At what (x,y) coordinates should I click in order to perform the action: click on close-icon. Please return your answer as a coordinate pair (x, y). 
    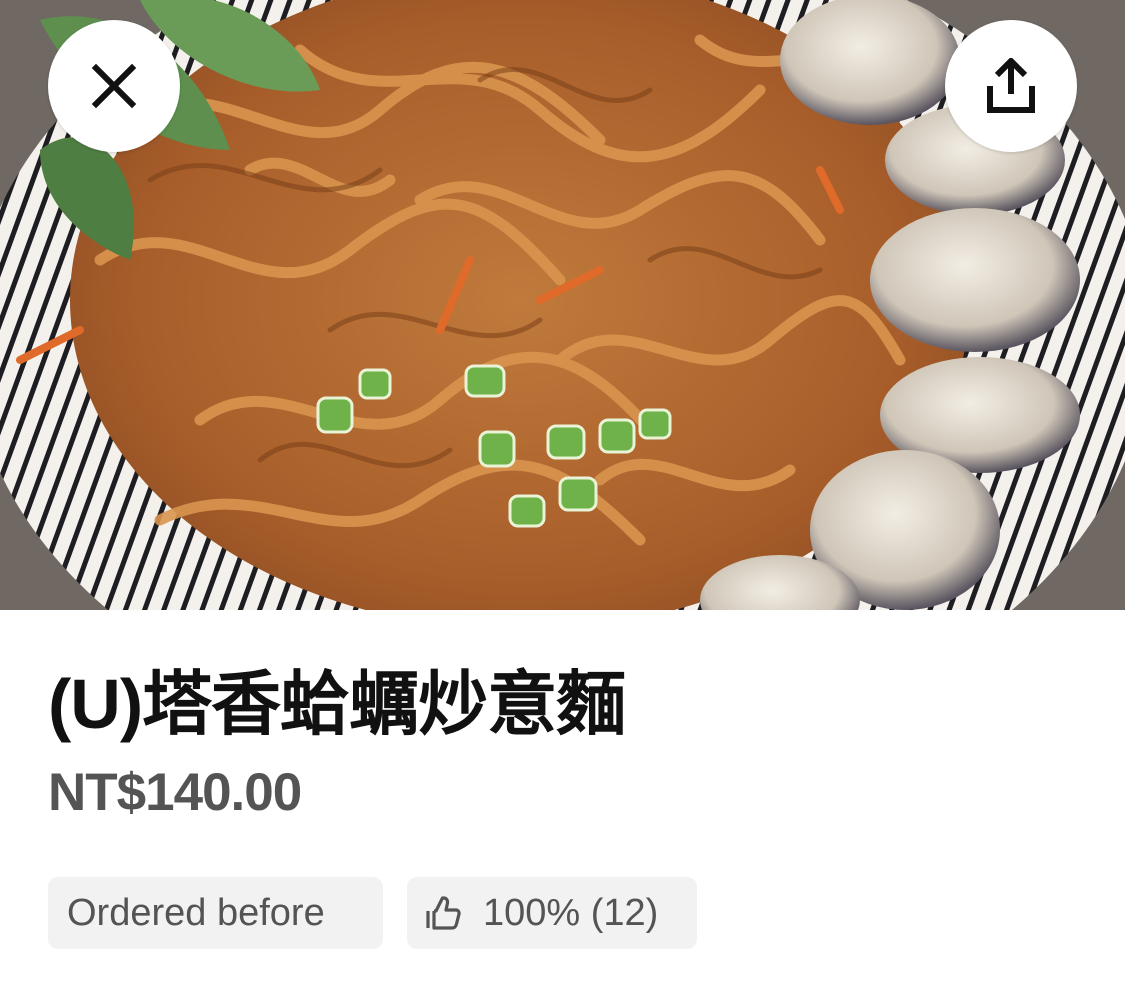
    Looking at the image, I should click on (114, 86).